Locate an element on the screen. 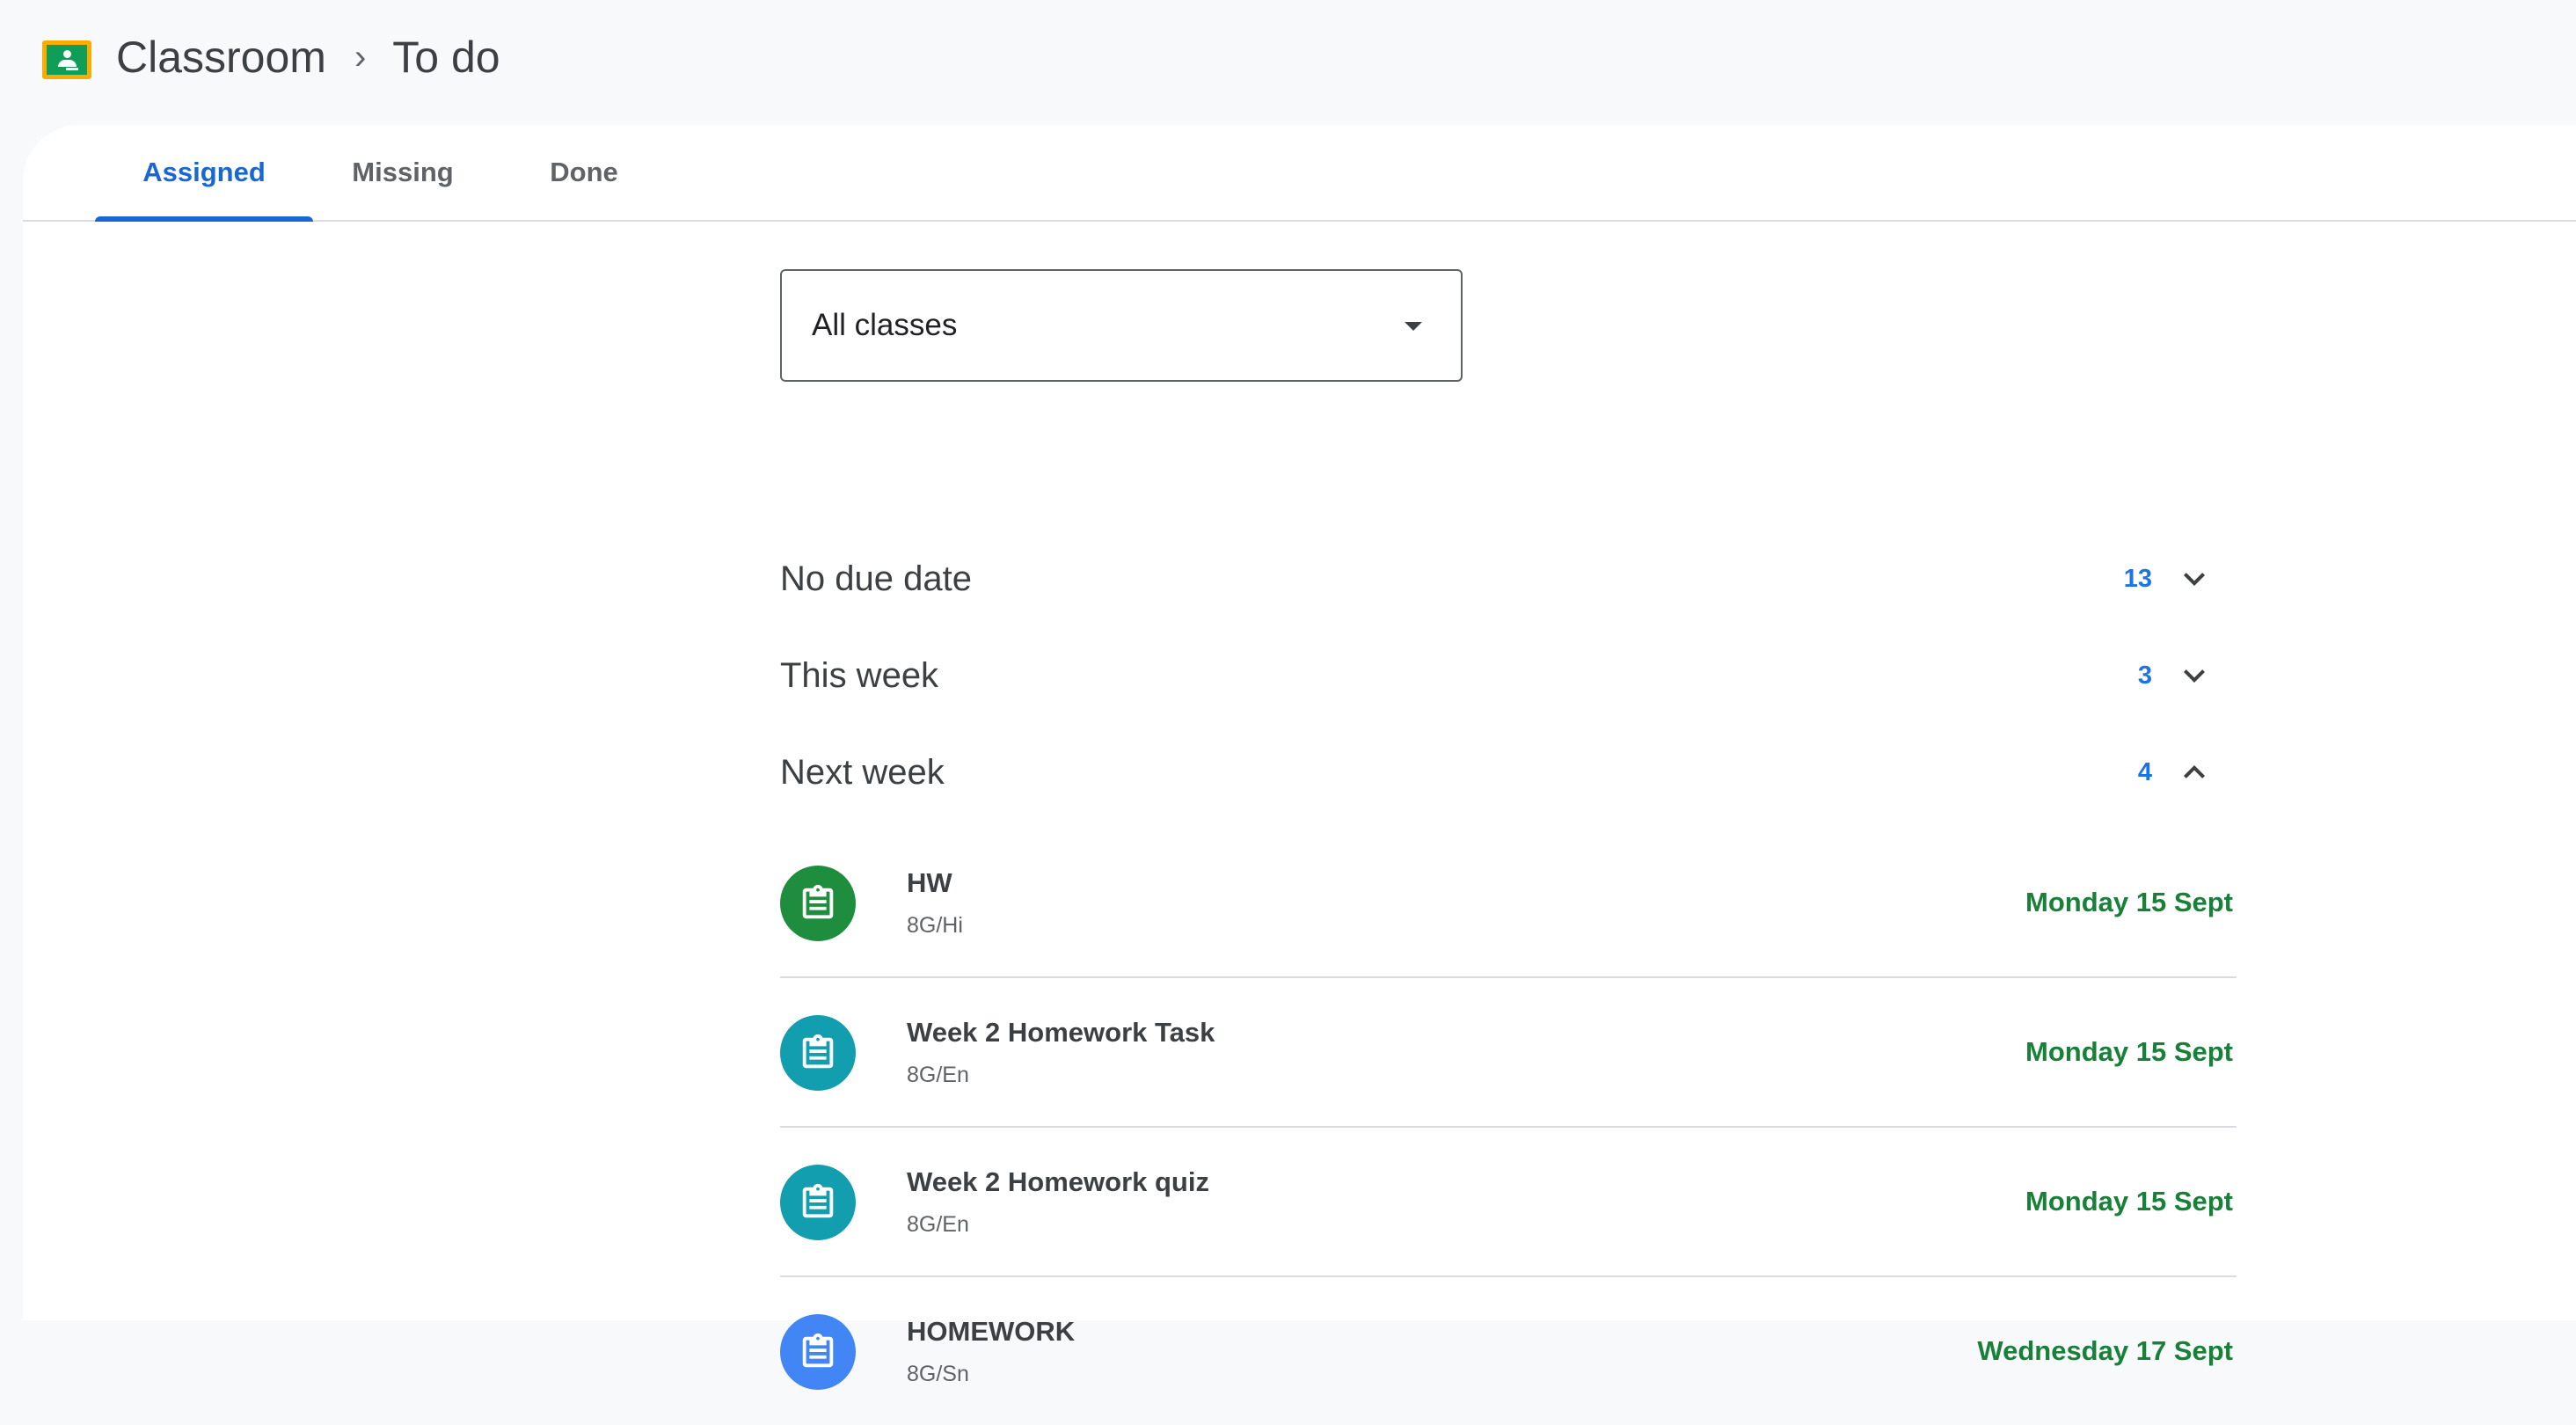 This screenshot has height=1425, width=2576. section-title: This week is located at coordinates (859, 675).